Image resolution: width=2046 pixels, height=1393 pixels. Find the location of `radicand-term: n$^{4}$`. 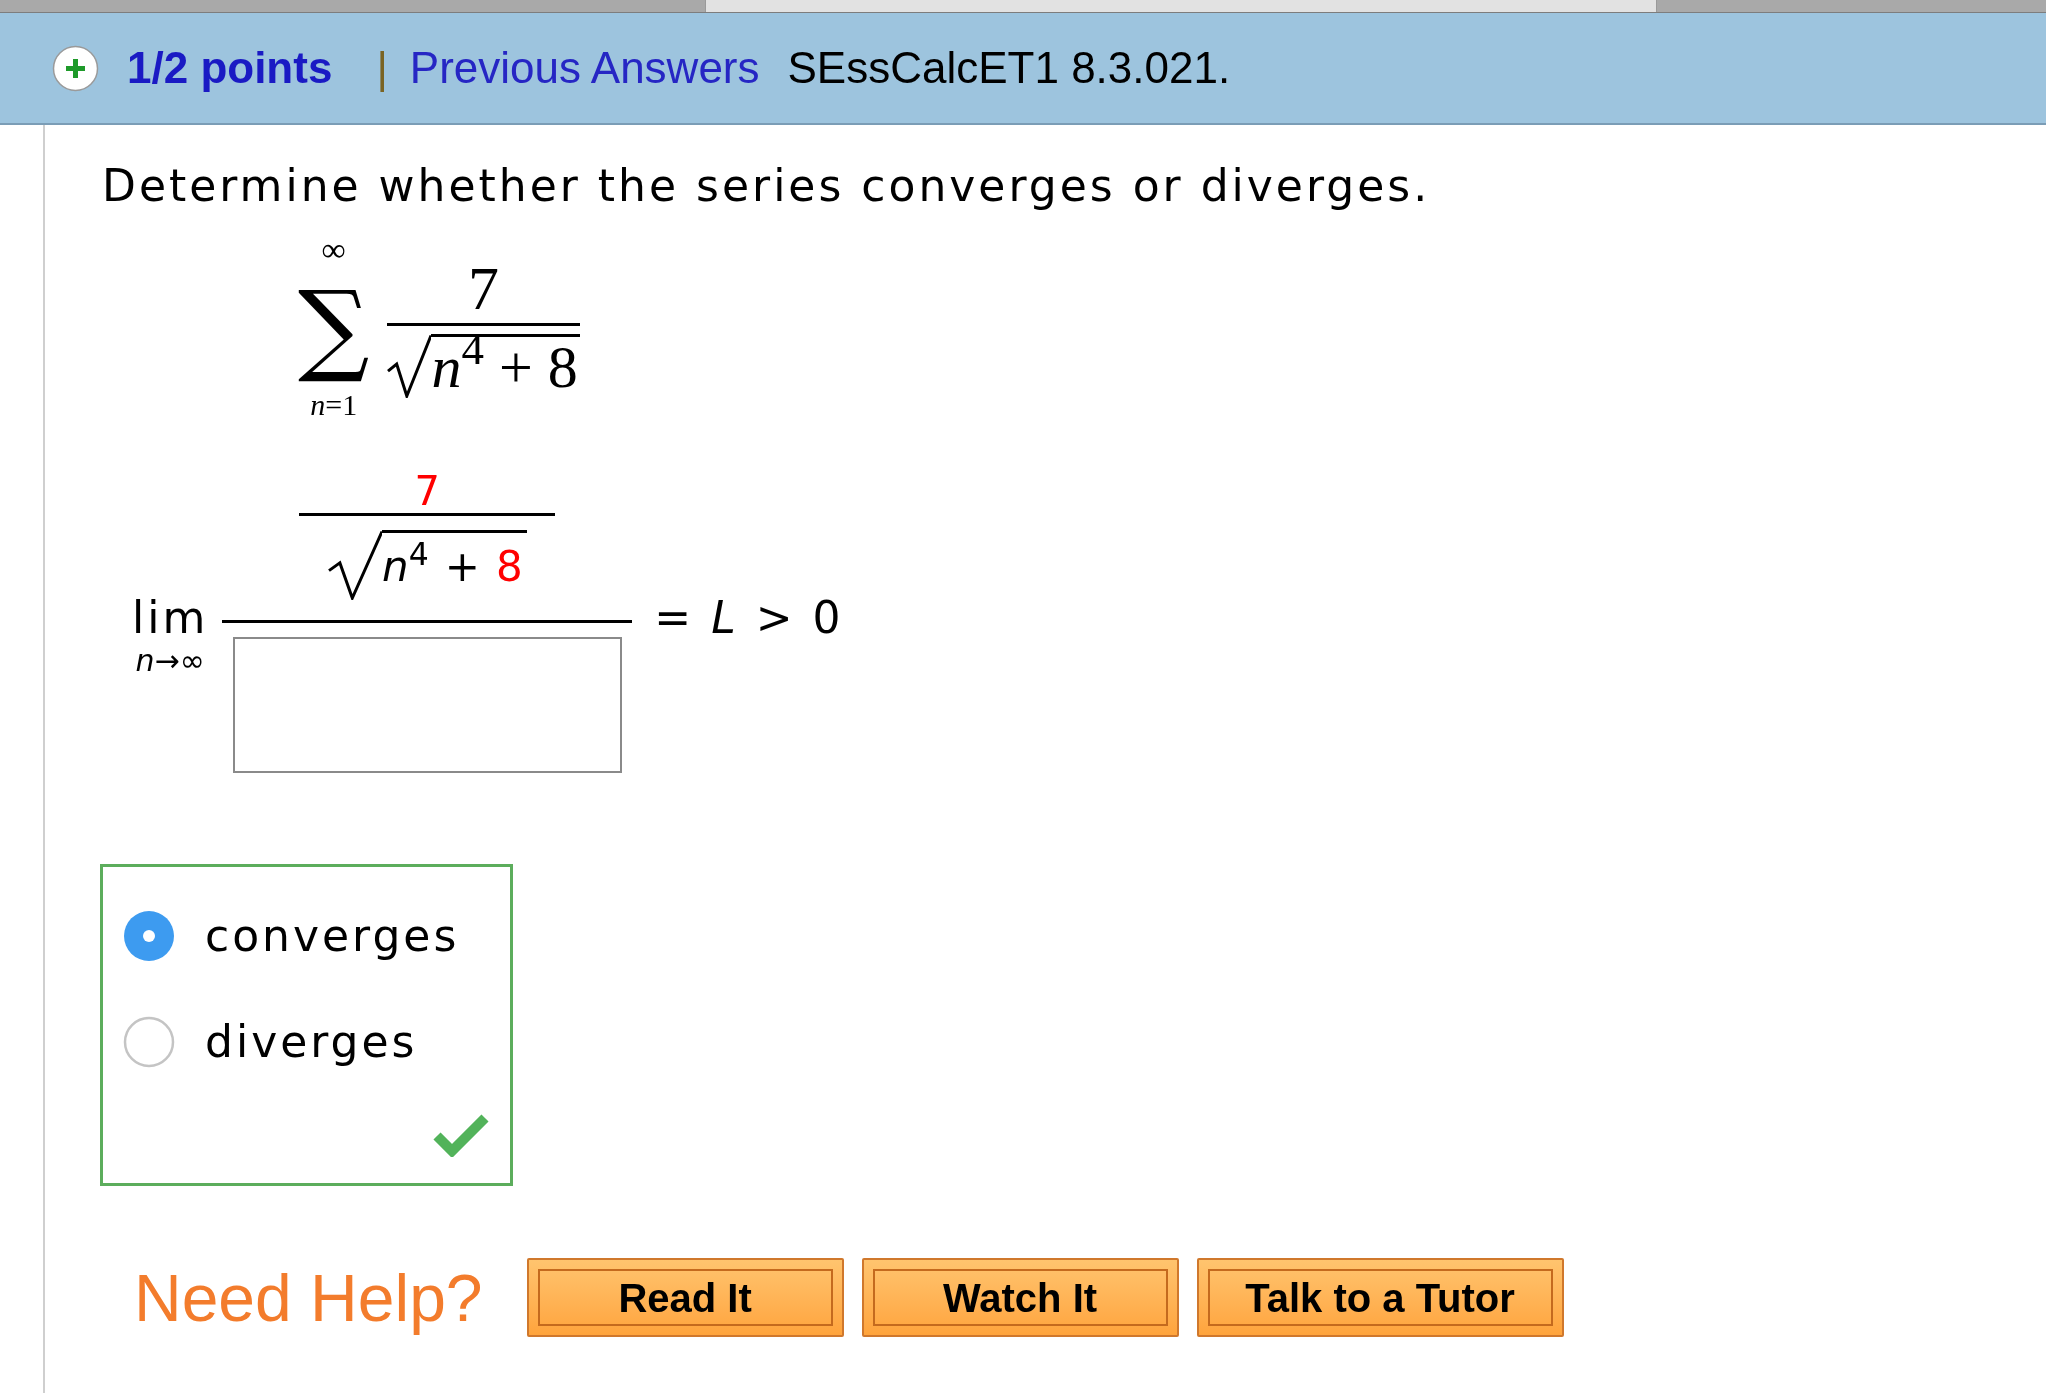

radicand-term: n$^{4}$ is located at coordinates (405, 566).